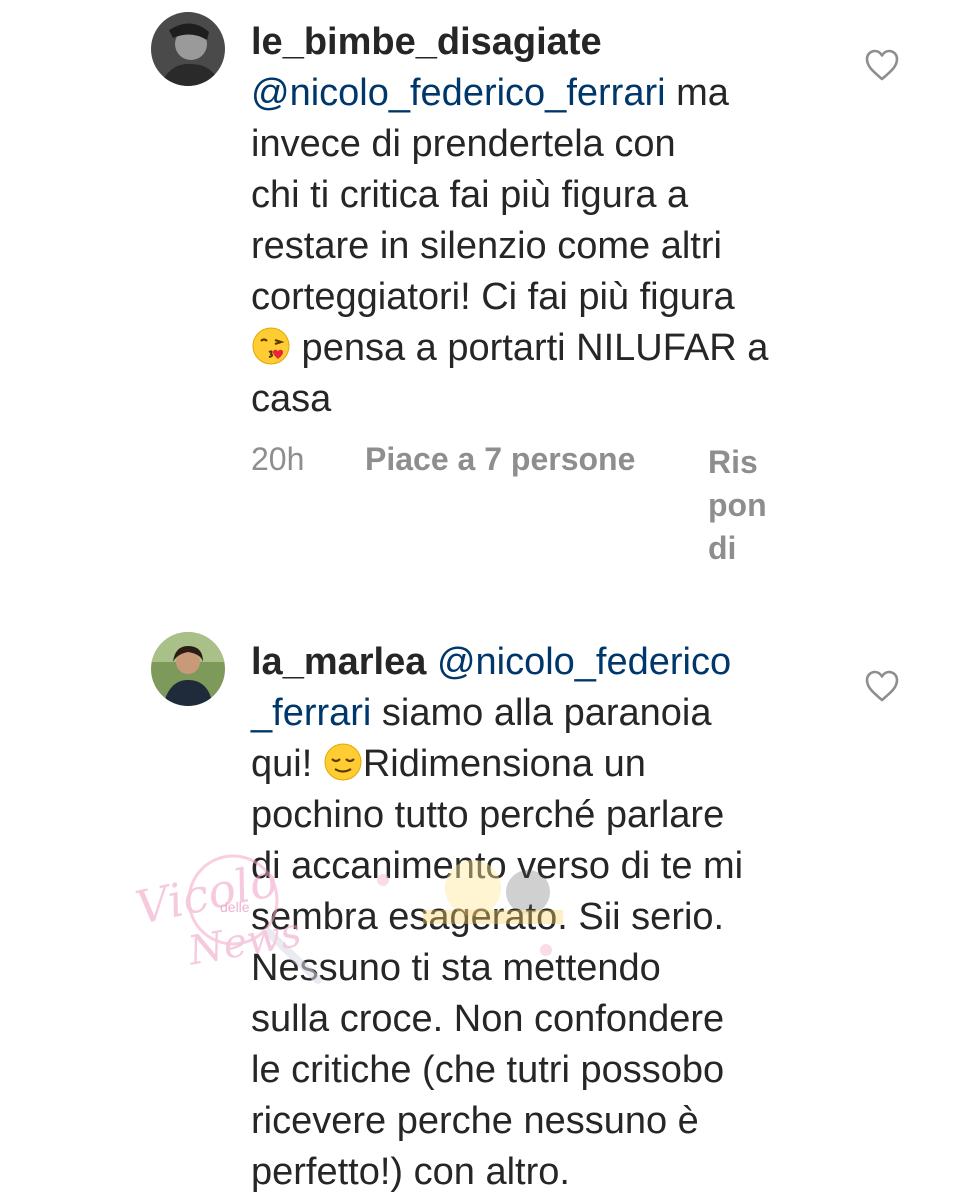 The image size is (957, 1200). What do you see at coordinates (235, 907) in the screenshot?
I see `watermark-text: delle` at bounding box center [235, 907].